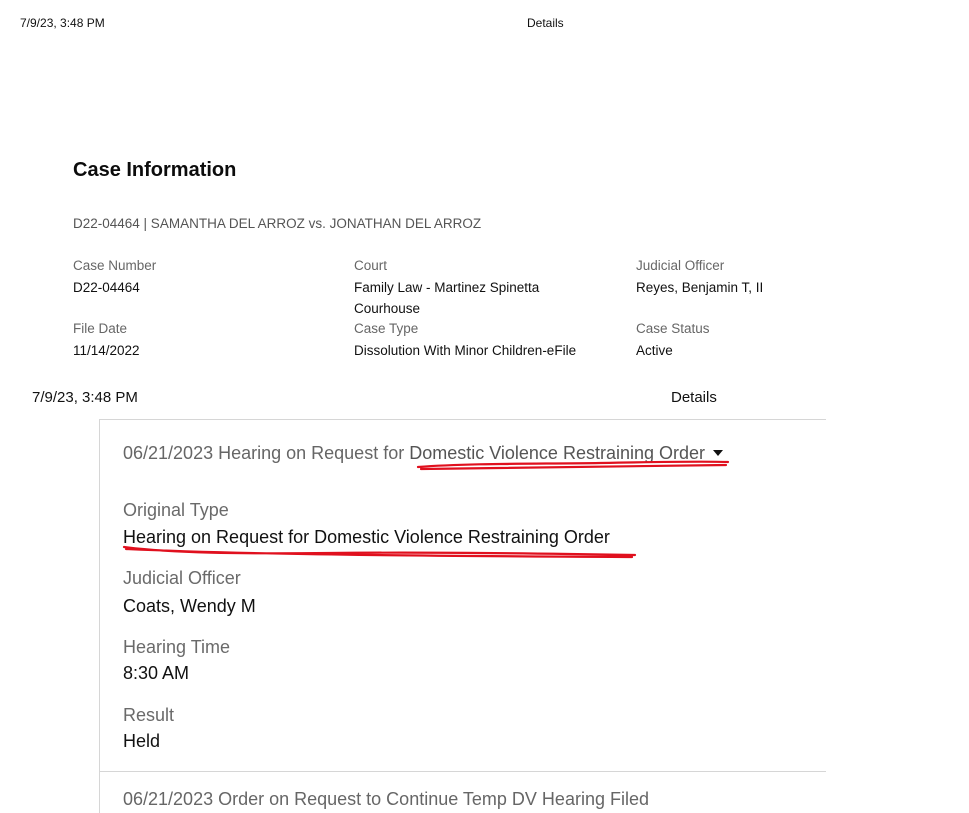 The width and height of the screenshot is (969, 813). Describe the element at coordinates (465, 350) in the screenshot. I see `case-type-value: Dissolution With Minor Children-eFile` at that location.